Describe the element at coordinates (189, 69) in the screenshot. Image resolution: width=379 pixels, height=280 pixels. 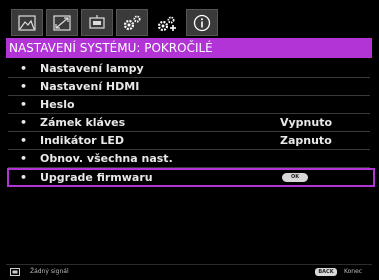
I see `menu-item-lamp-settings: • Nastavení lampy` at that location.